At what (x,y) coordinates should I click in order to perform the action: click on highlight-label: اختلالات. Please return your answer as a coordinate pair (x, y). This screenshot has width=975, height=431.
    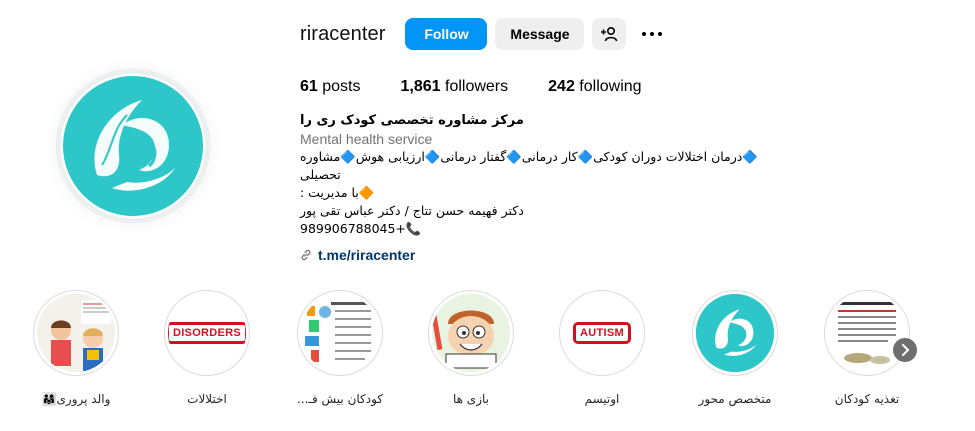
    Looking at the image, I should click on (207, 399).